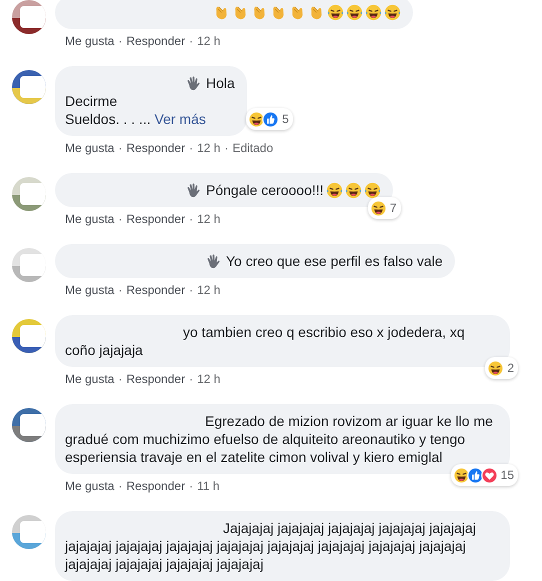  Describe the element at coordinates (384, 208) in the screenshot. I see `reaction-badge: 7` at that location.